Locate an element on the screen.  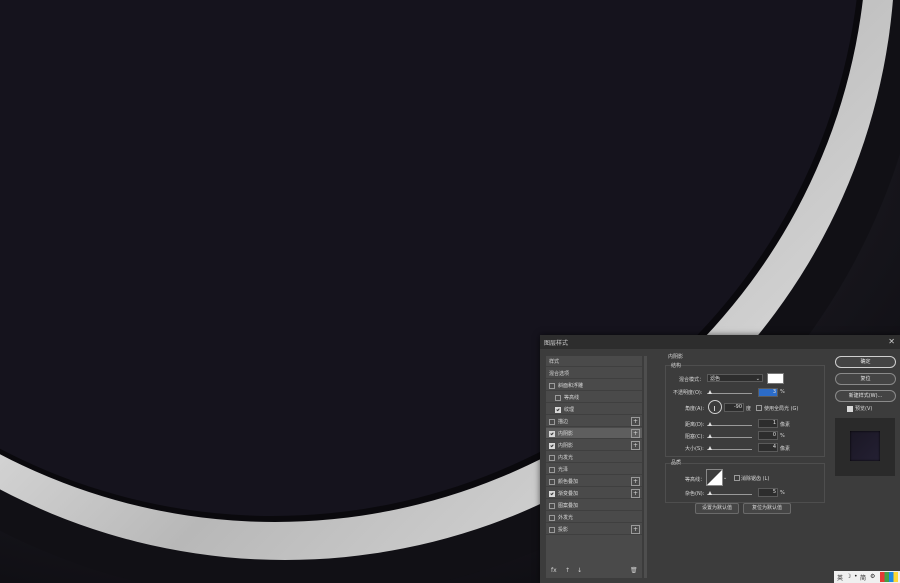
angle-unit: 度 is located at coordinates (749, 409).